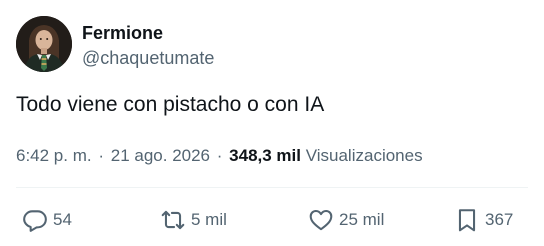 The width and height of the screenshot is (544, 246). What do you see at coordinates (364, 155) in the screenshot?
I see `views-label: Visualizaciones` at bounding box center [364, 155].